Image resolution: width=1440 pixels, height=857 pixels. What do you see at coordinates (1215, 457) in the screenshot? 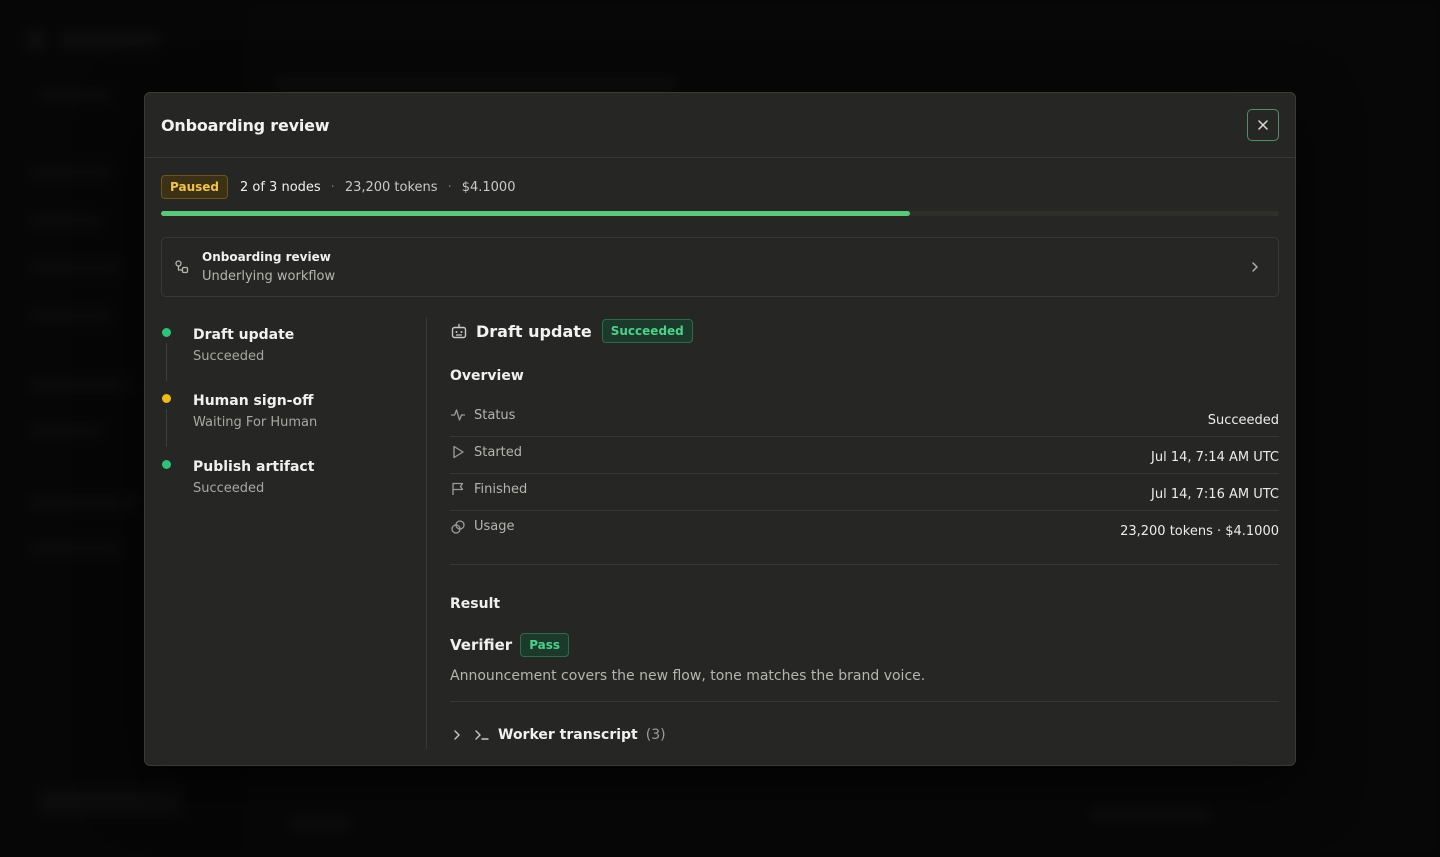
I see `overview-value: Jul 14, 7:14 AM UTC` at bounding box center [1215, 457].